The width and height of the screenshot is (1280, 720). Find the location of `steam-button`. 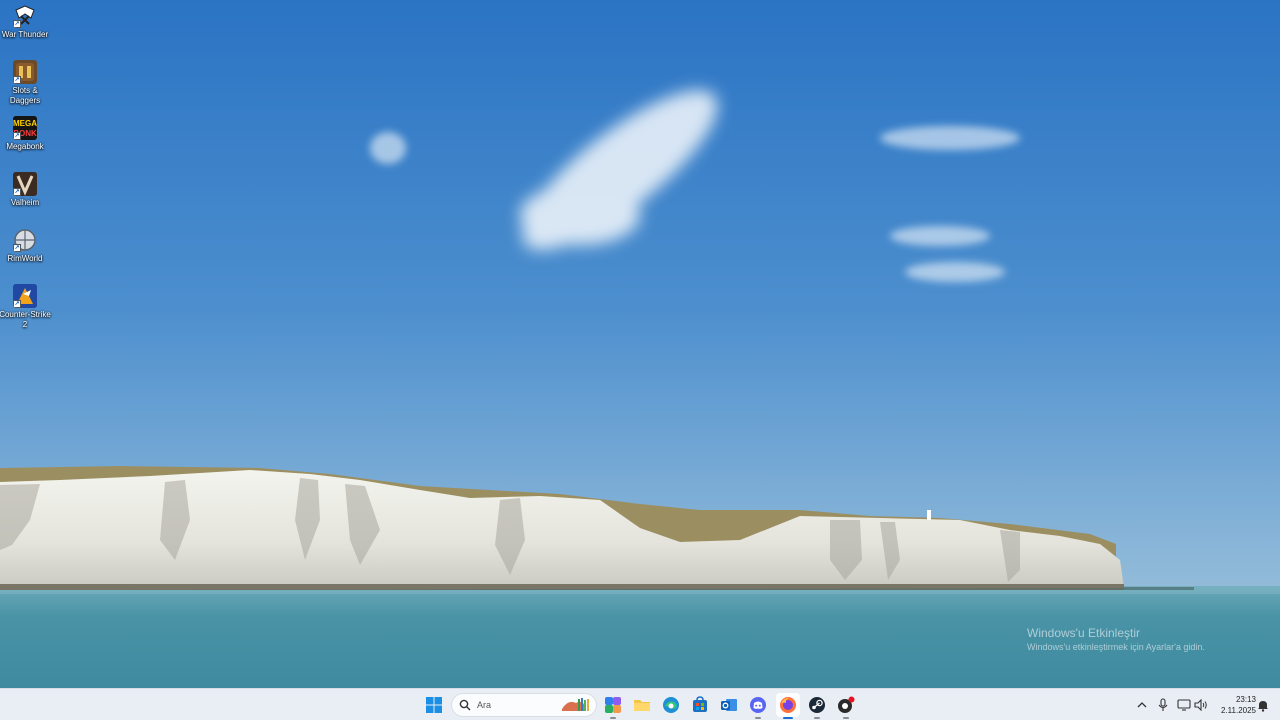

steam-button is located at coordinates (817, 706).